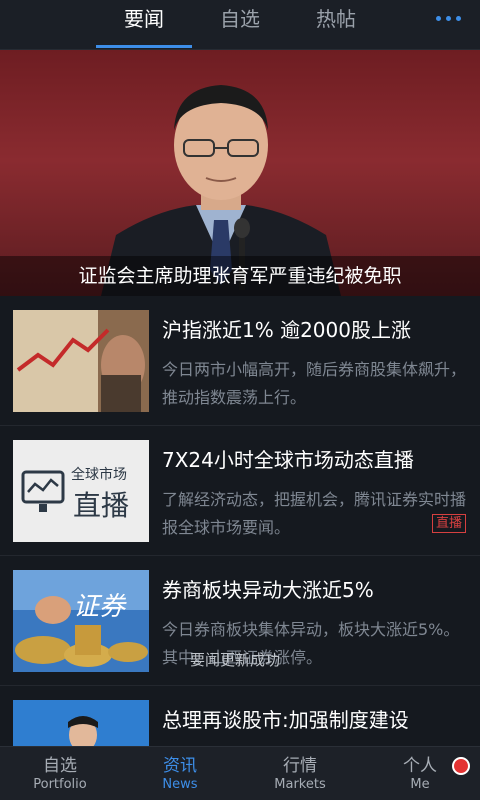 Image resolution: width=480 pixels, height=800 pixels. Describe the element at coordinates (420, 773) in the screenshot. I see `nav-me: 个人 Me` at that location.